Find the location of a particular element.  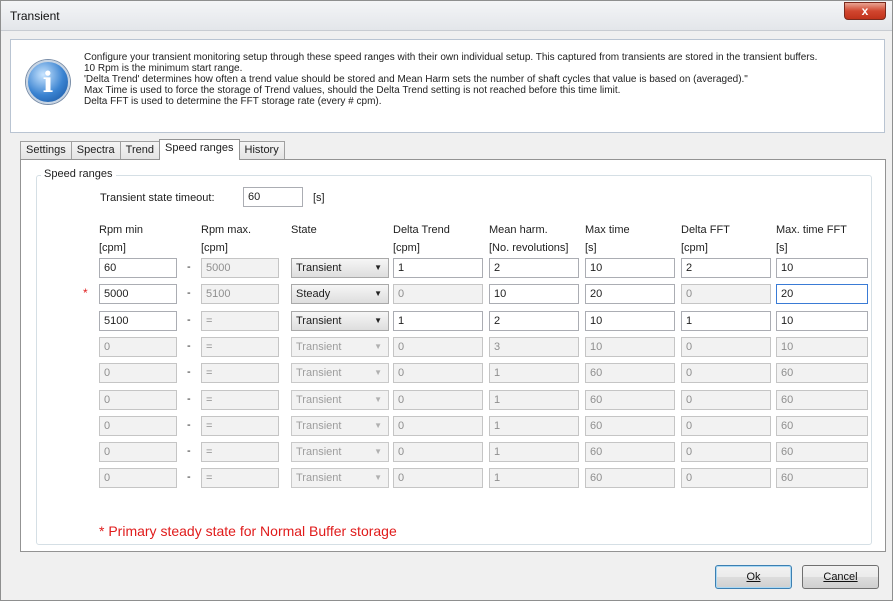

rpm-min-input: 60 is located at coordinates (138, 268).